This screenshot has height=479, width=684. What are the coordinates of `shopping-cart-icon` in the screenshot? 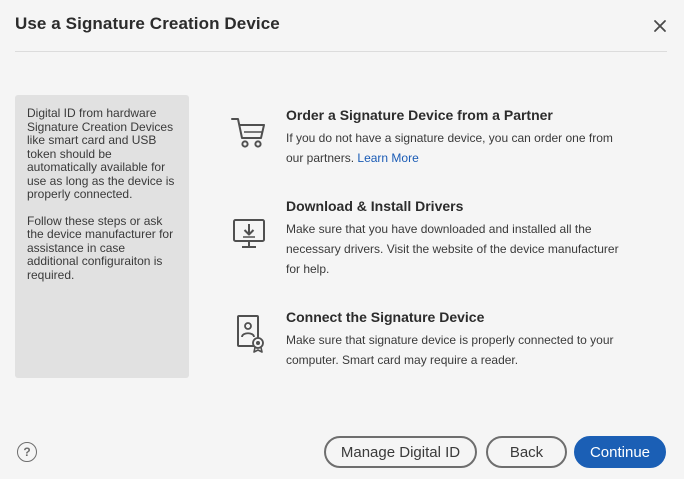 It's located at (248, 133).